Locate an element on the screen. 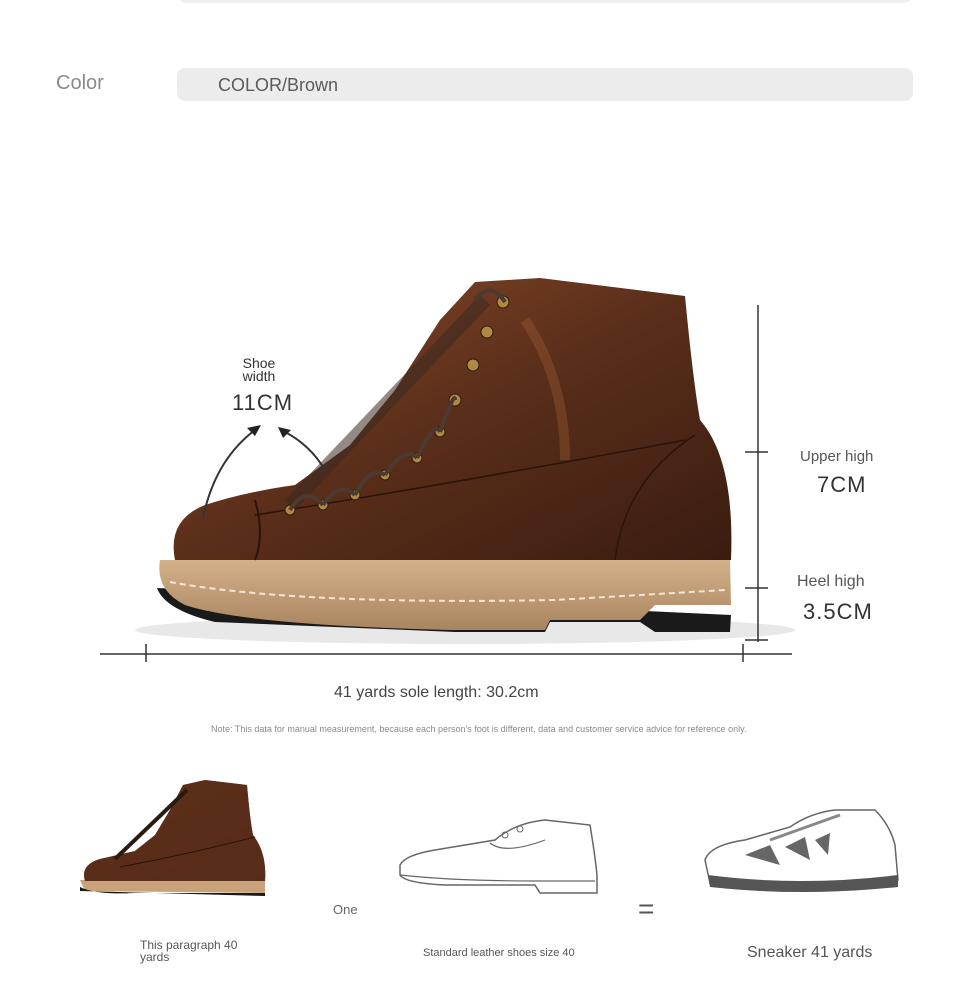 The width and height of the screenshot is (980, 1002). upper-high-label: Upper high is located at coordinates (837, 456).